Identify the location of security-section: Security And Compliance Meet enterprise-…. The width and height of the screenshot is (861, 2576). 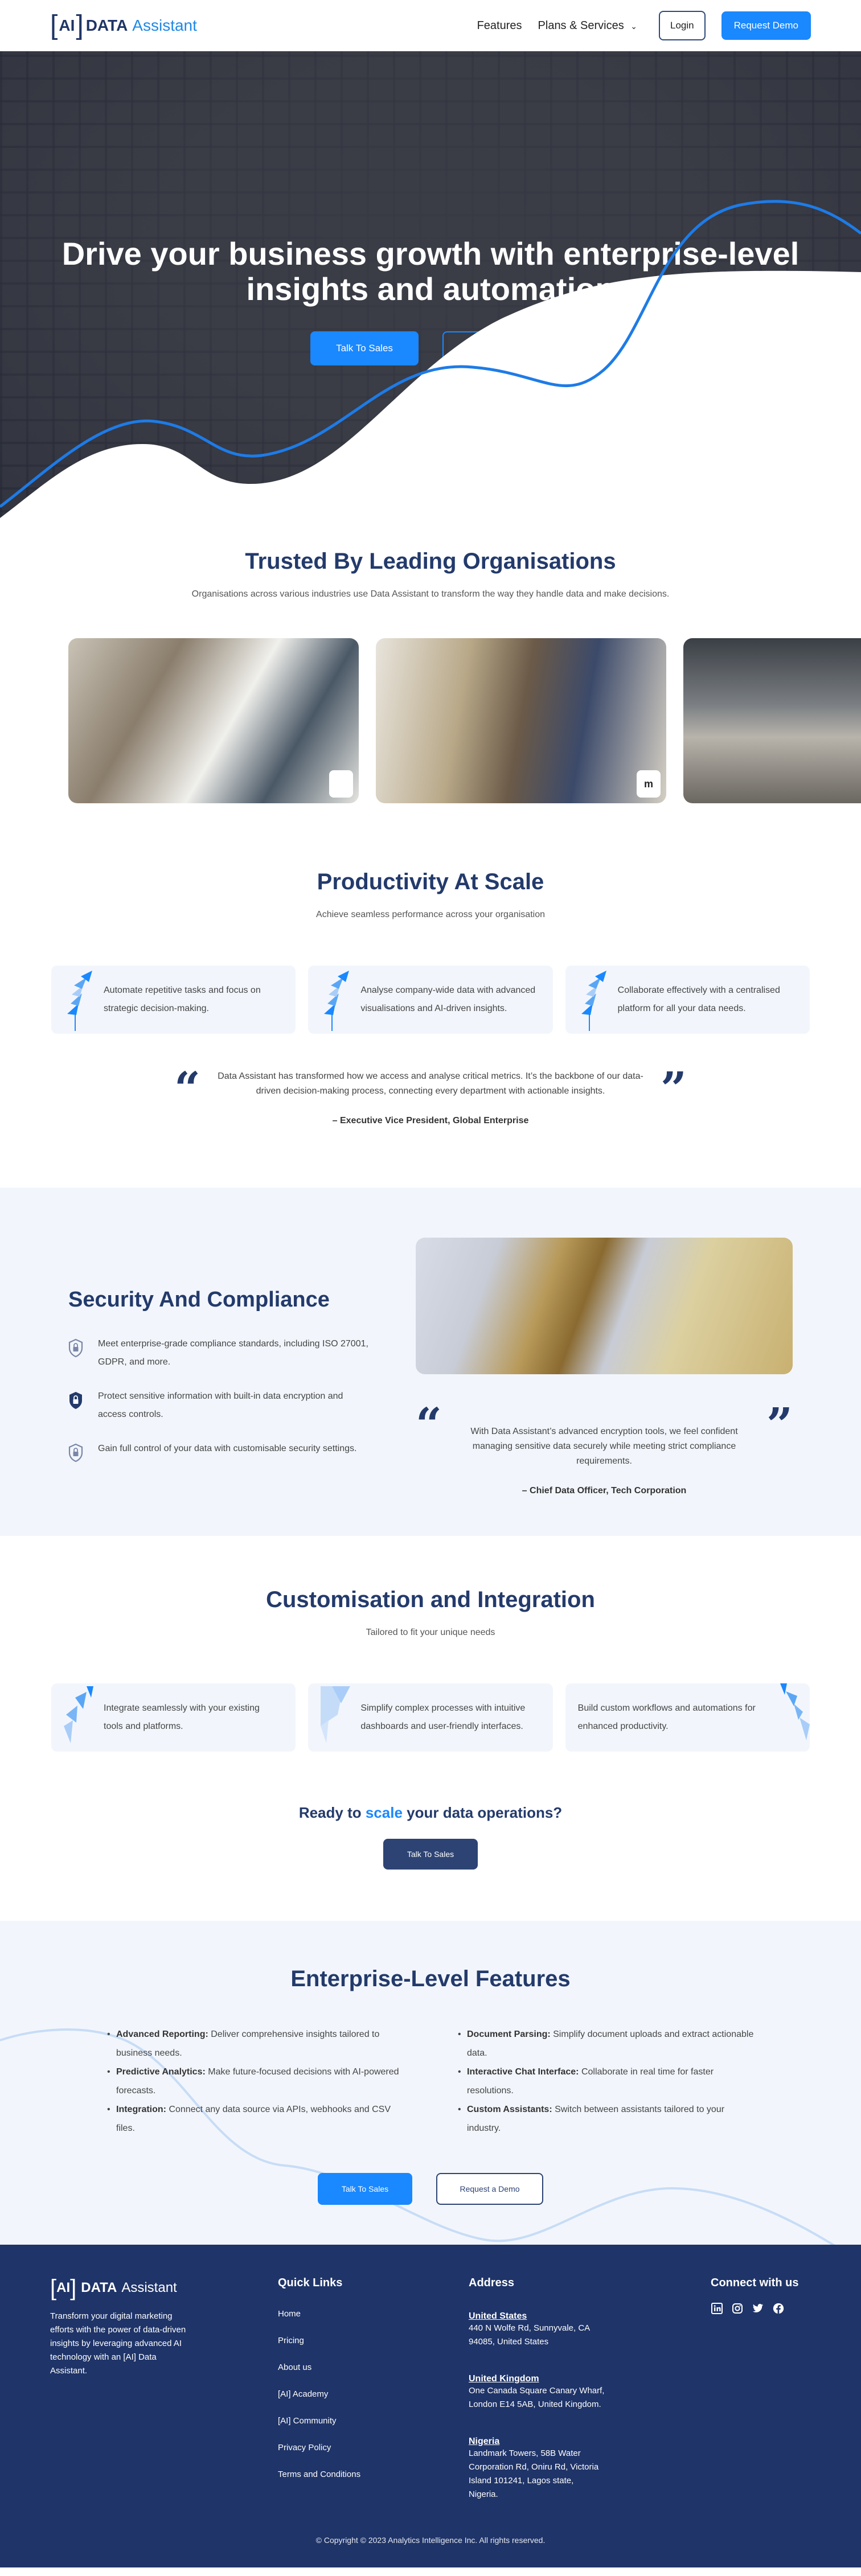
(430, 1362).